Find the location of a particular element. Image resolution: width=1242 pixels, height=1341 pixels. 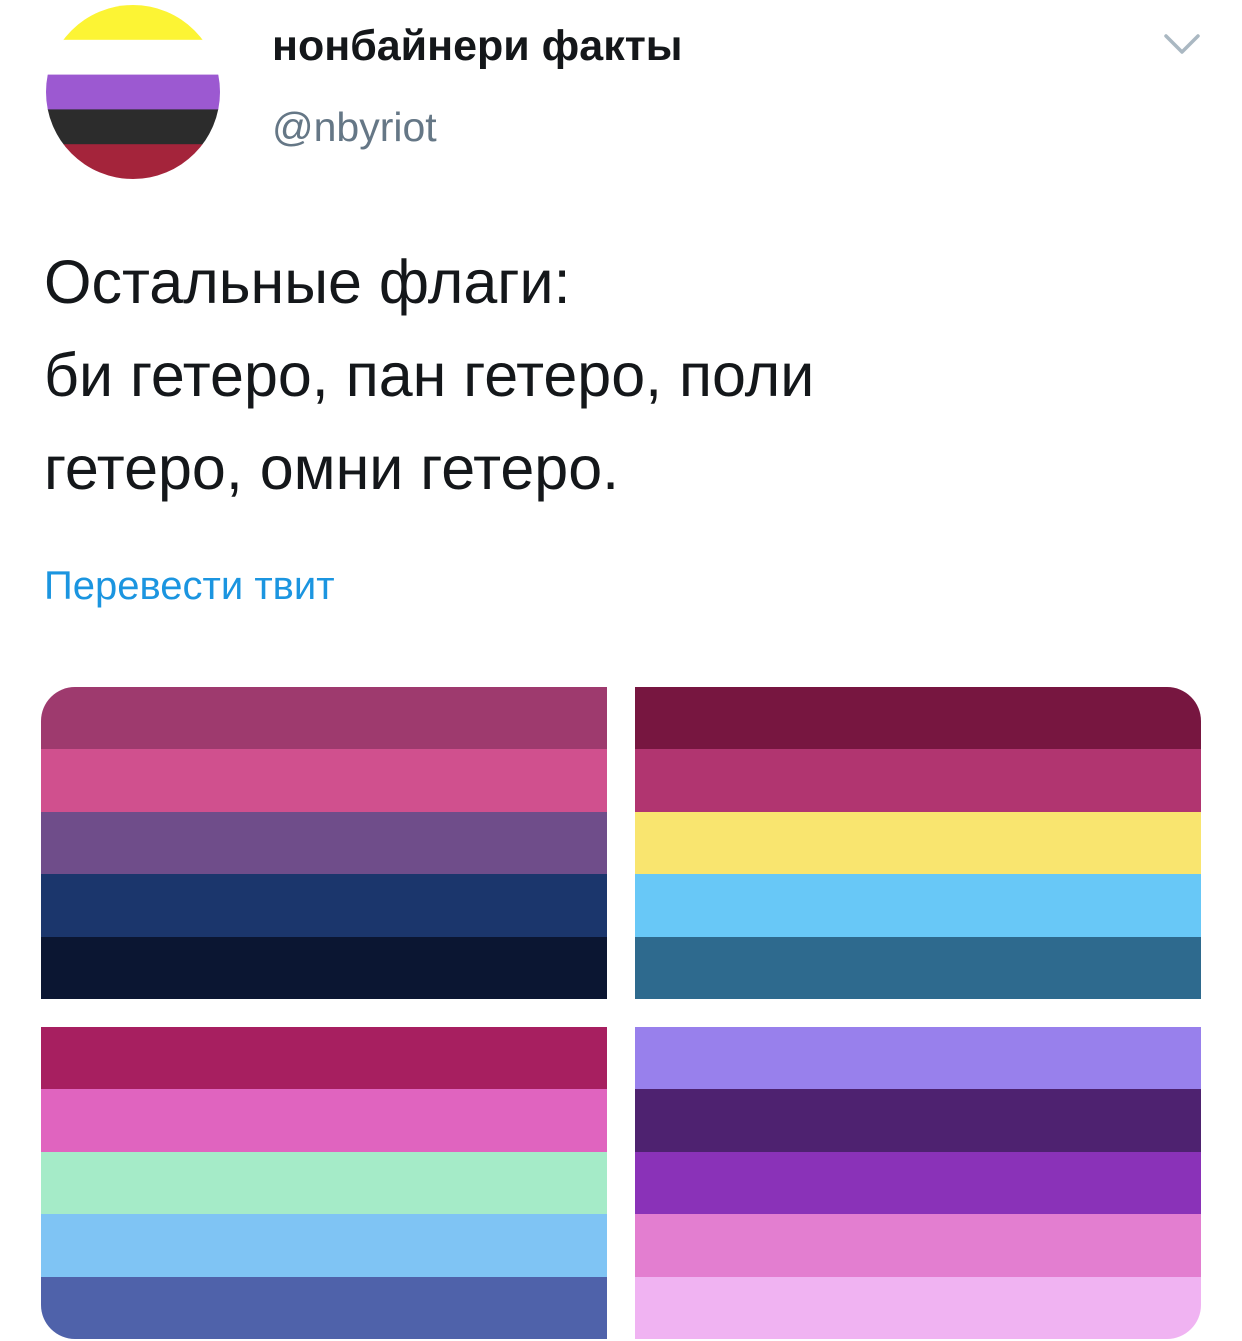

flag-omni-hetero is located at coordinates (918, 1183).